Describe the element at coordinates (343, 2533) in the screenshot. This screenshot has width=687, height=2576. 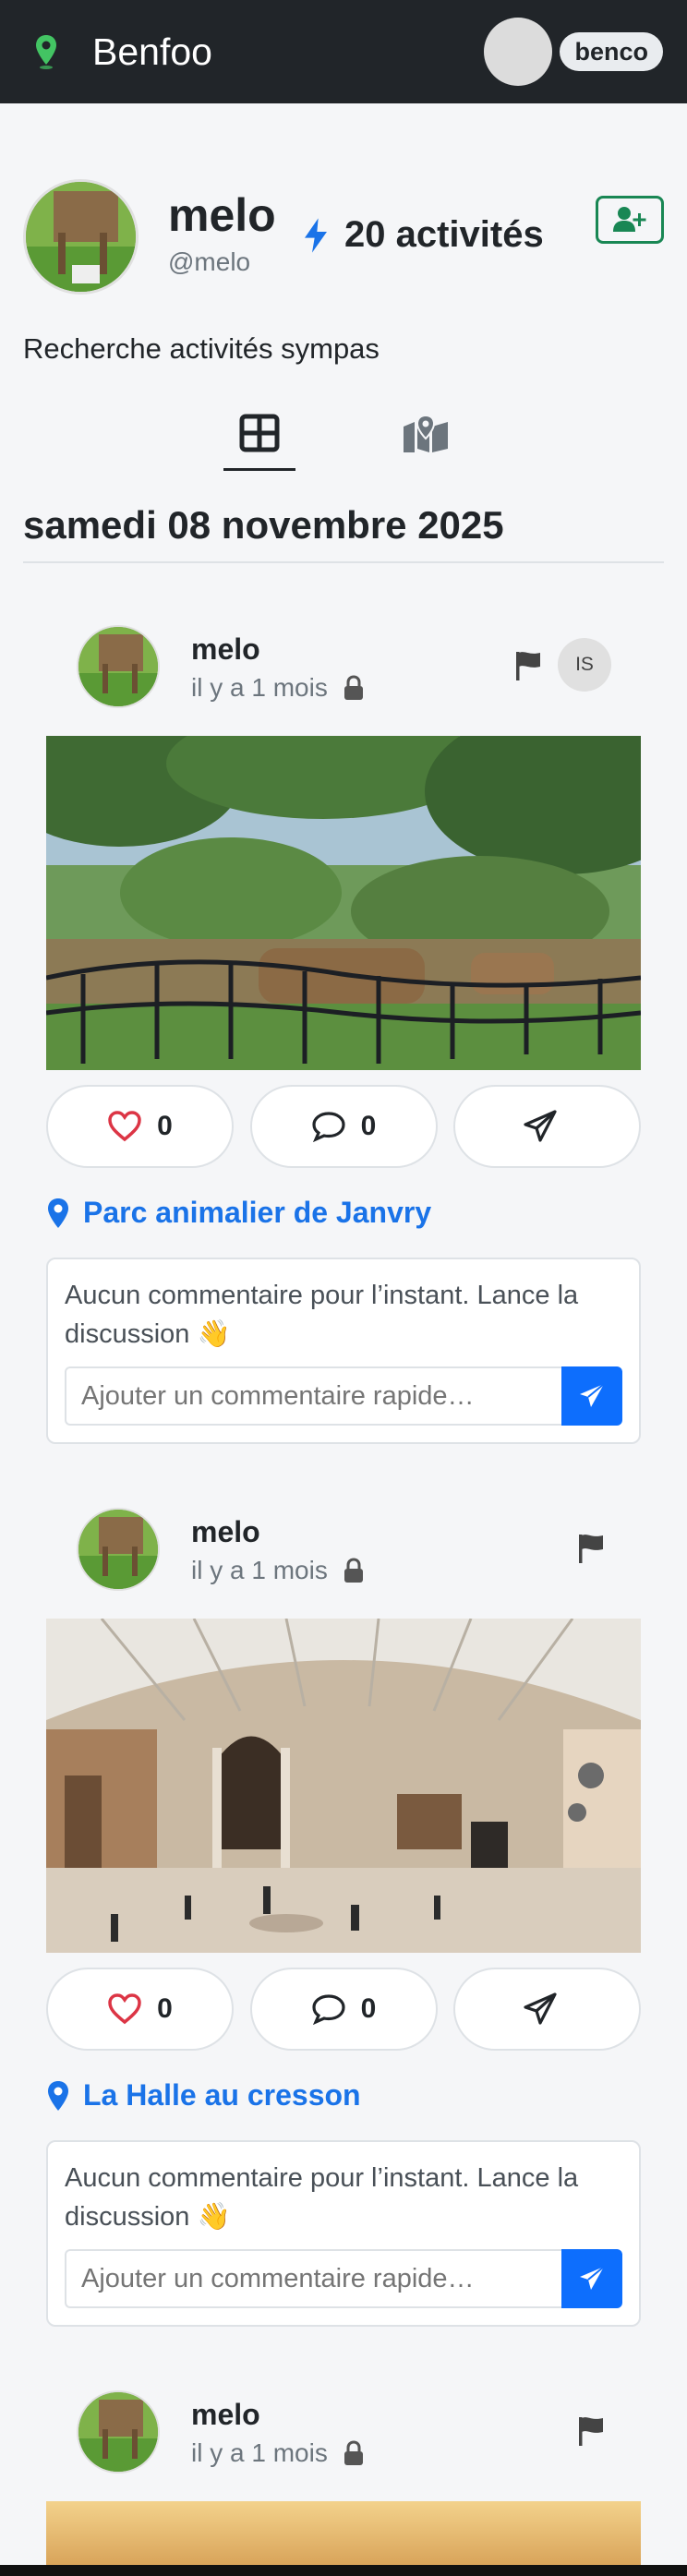
I see `sunset-photo` at that location.